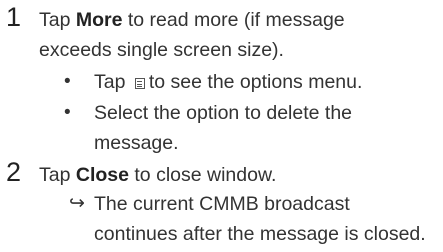 The image size is (443, 252). What do you see at coordinates (139, 83) in the screenshot?
I see `menu-icon` at bounding box center [139, 83].